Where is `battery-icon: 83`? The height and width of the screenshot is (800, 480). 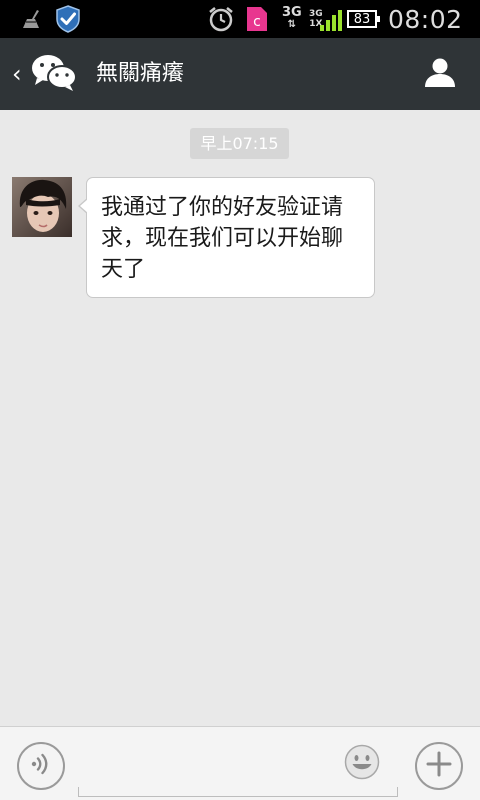
battery-icon: 83 is located at coordinates (363, 19).